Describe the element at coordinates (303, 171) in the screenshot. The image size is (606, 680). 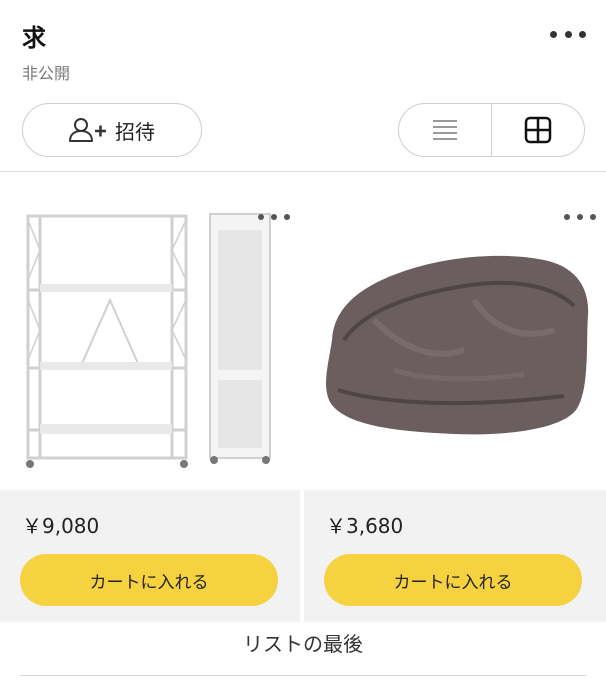
I see `header-divider` at that location.